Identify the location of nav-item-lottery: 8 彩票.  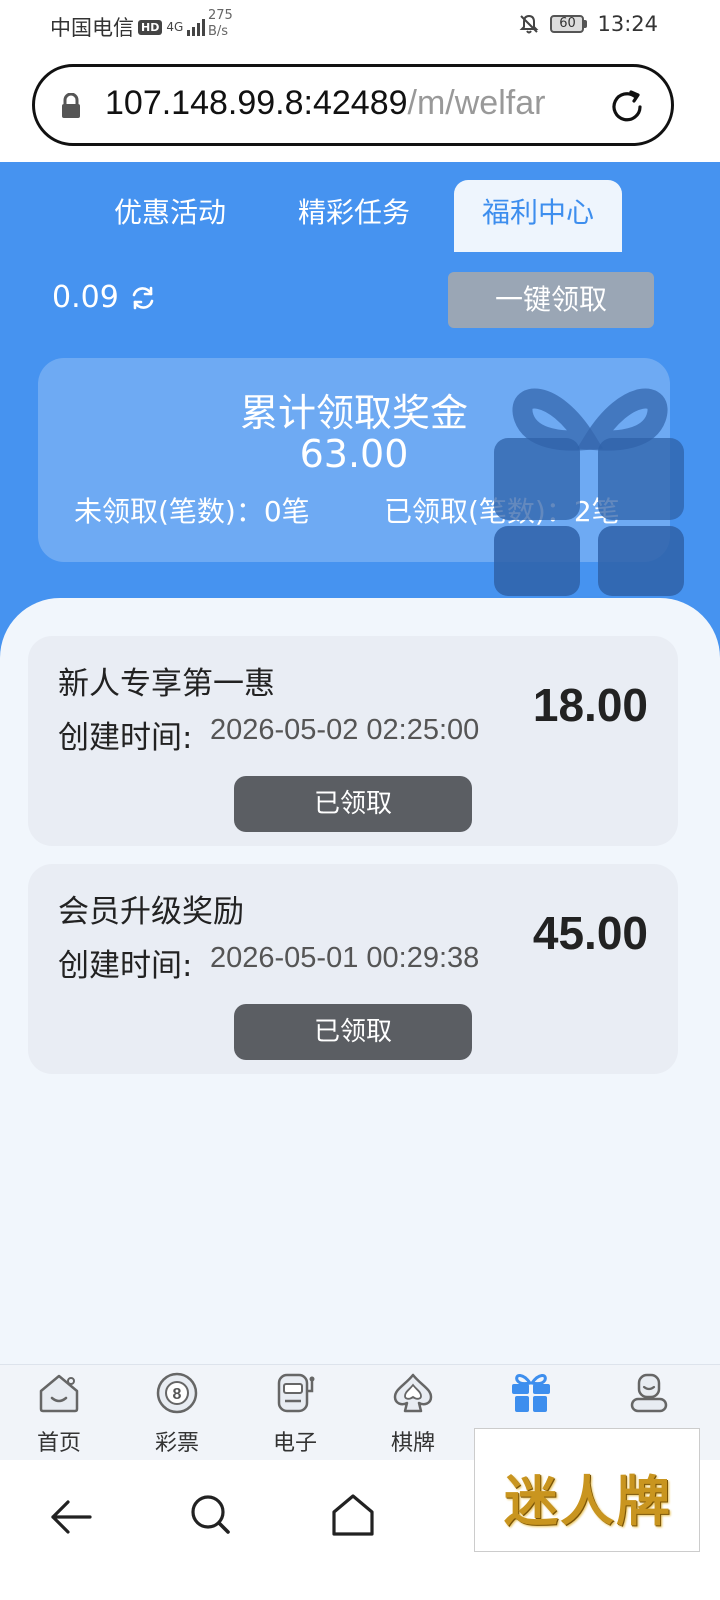
(177, 1413).